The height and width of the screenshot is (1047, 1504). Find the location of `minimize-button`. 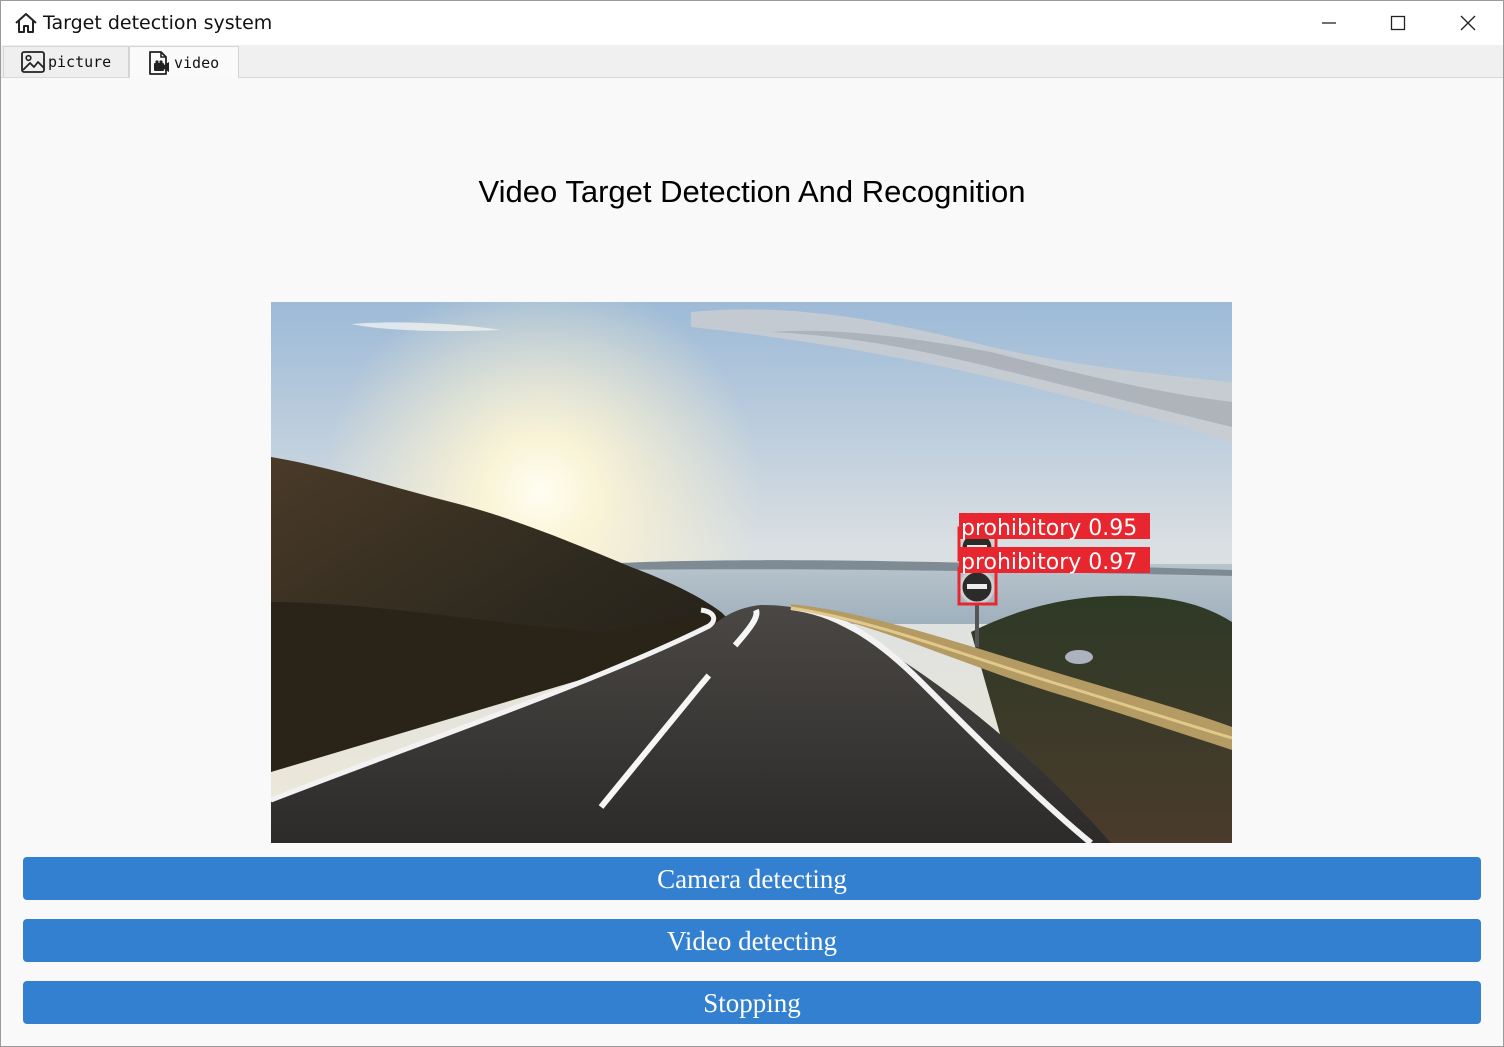

minimize-button is located at coordinates (1329, 23).